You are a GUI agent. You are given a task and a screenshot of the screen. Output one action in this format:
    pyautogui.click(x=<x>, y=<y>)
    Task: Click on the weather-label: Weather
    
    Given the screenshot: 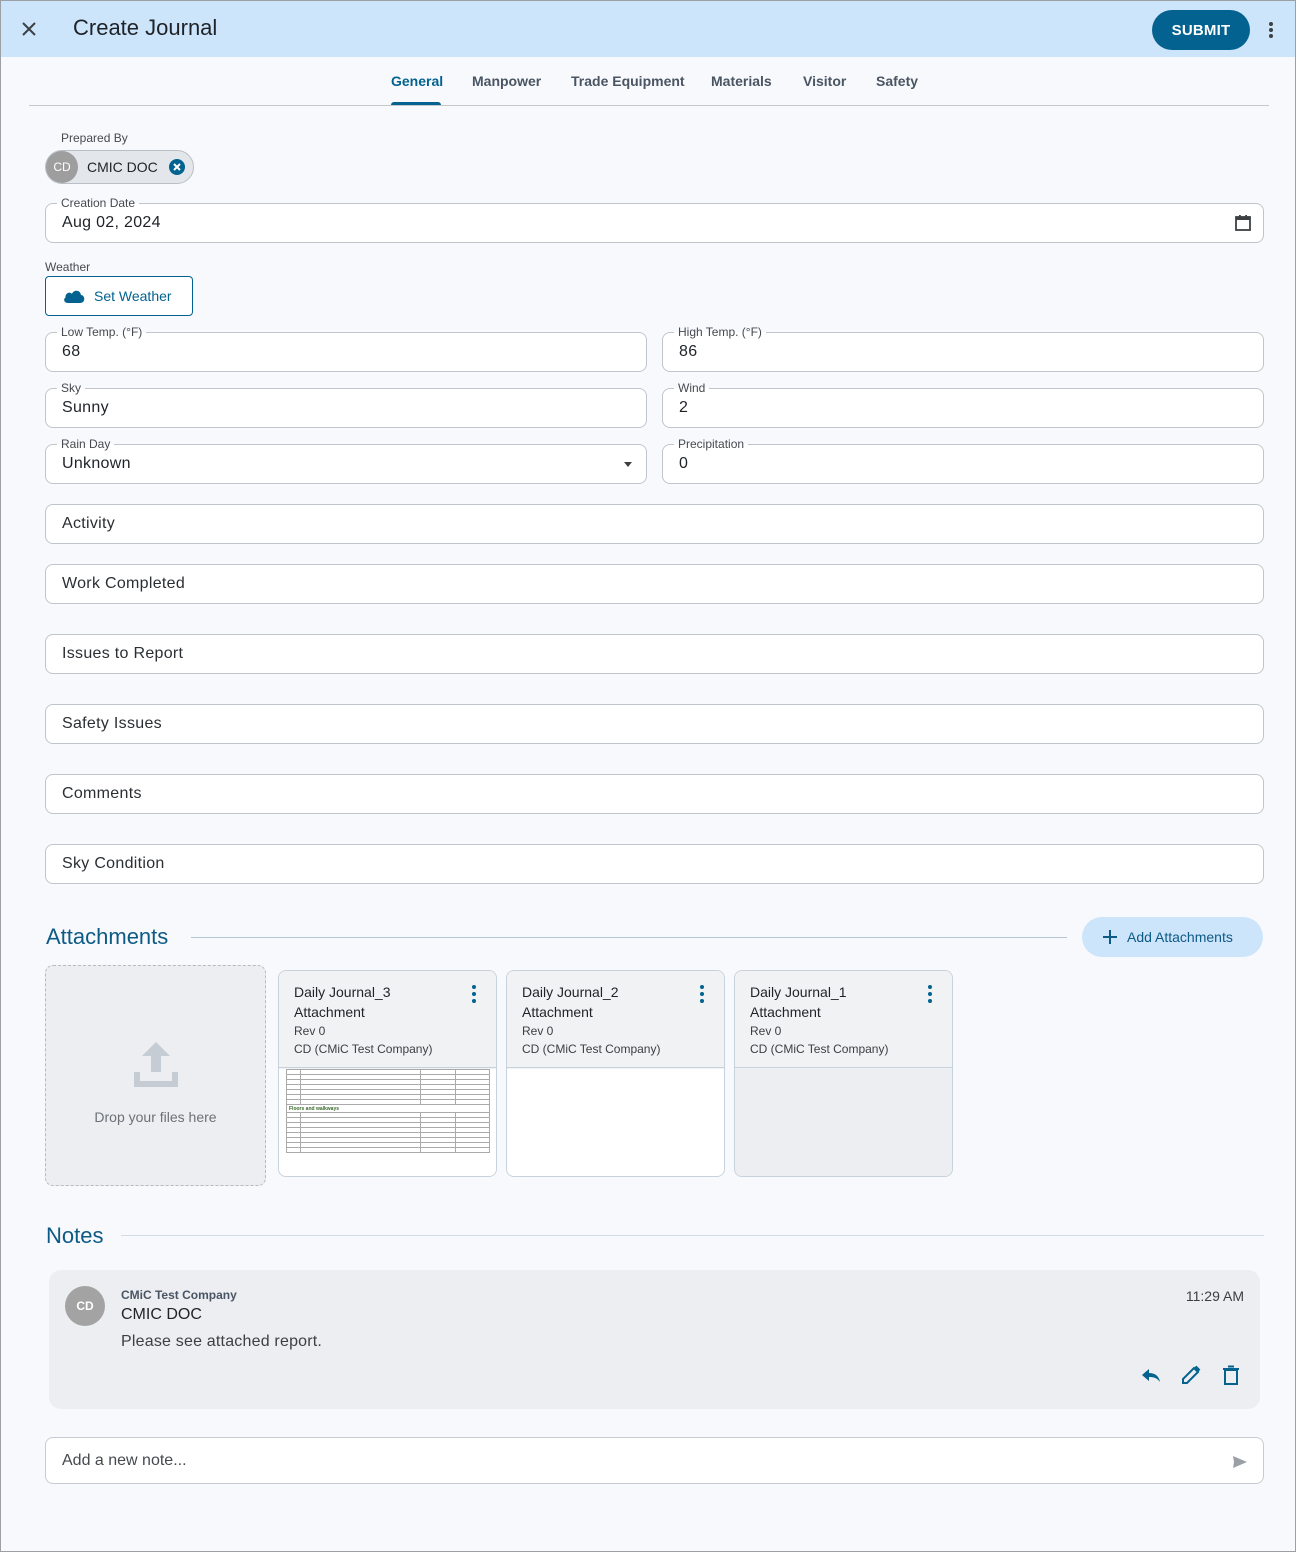 What is the action you would take?
    pyautogui.click(x=68, y=267)
    